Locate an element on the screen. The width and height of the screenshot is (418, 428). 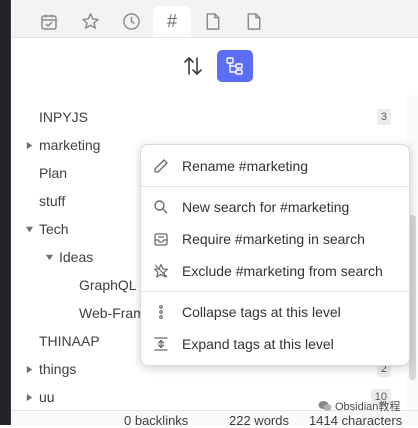
menu-item-collapse: Collapse tags at this level is located at coordinates (275, 312).